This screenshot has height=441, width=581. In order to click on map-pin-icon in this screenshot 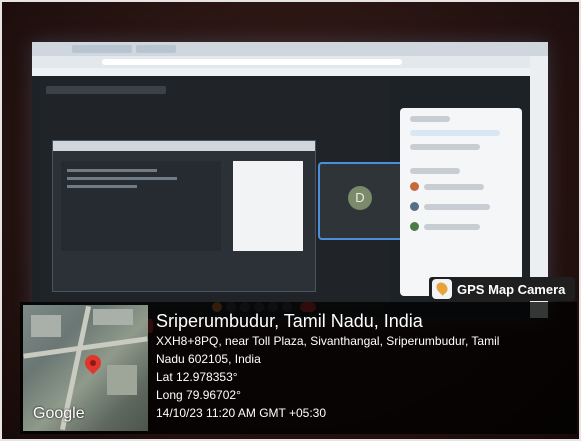, I will do `click(93, 363)`.